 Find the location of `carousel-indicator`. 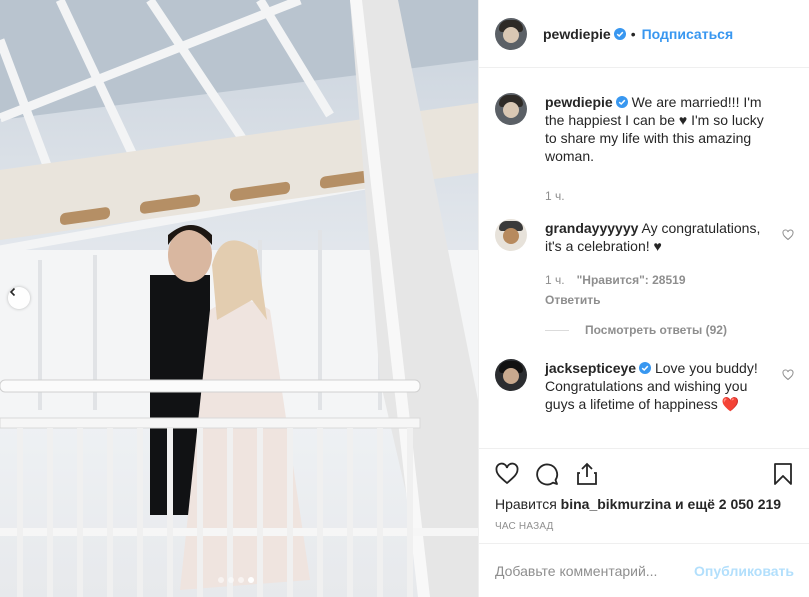

carousel-indicator is located at coordinates (236, 580).